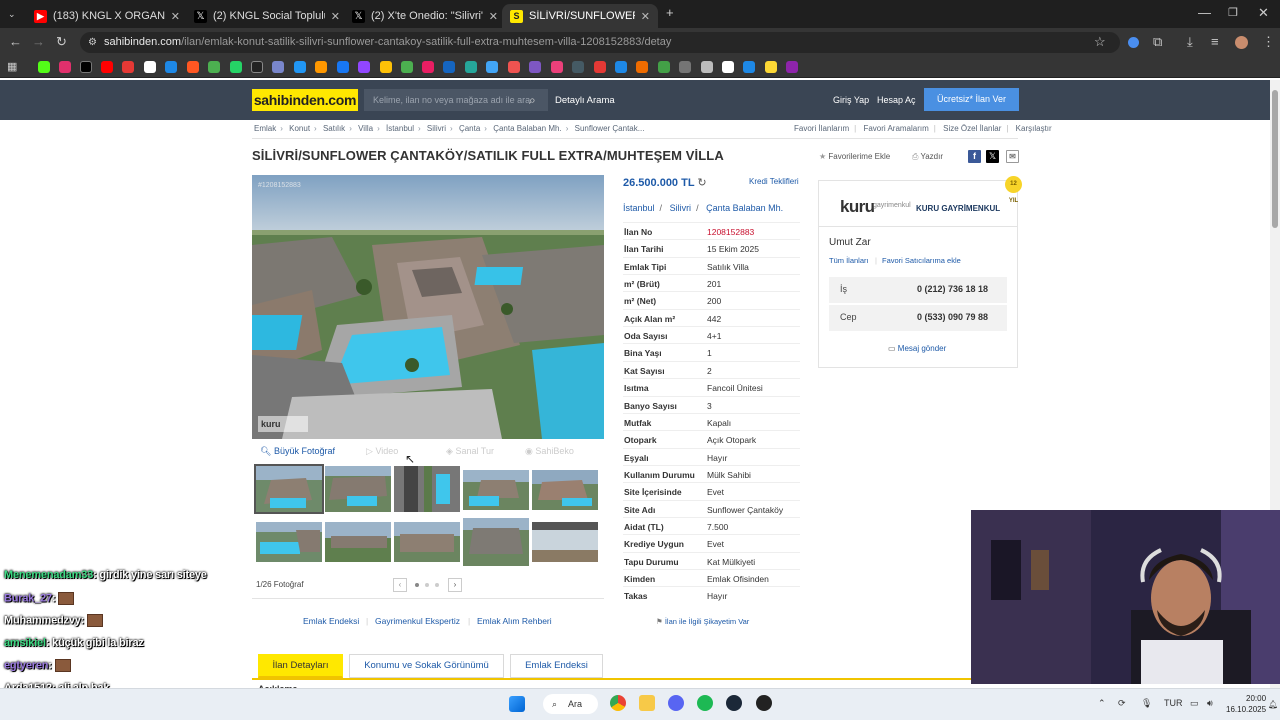 This screenshot has height=720, width=1280. Describe the element at coordinates (1102, 703) in the screenshot. I see `tray-chevron-icon: ⌃` at that location.